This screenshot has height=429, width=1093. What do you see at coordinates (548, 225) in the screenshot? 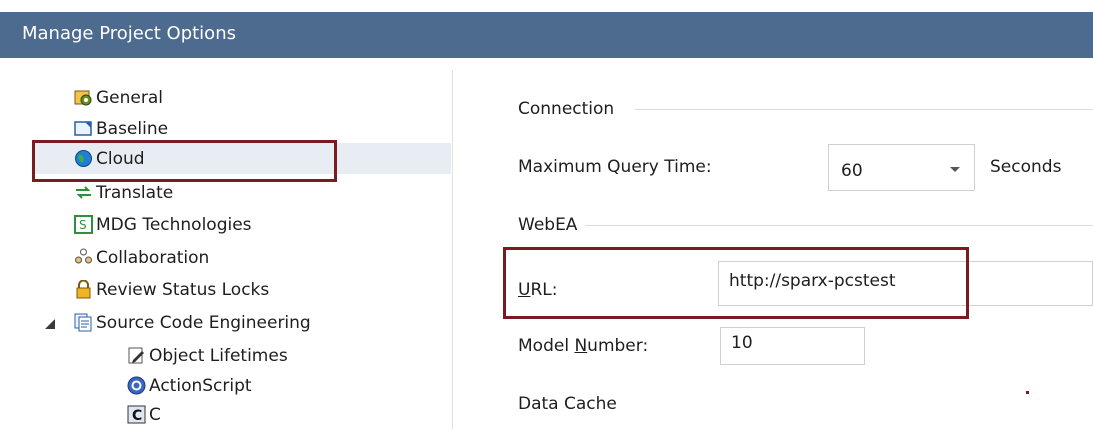
I see `webea-heading: WebEA` at bounding box center [548, 225].